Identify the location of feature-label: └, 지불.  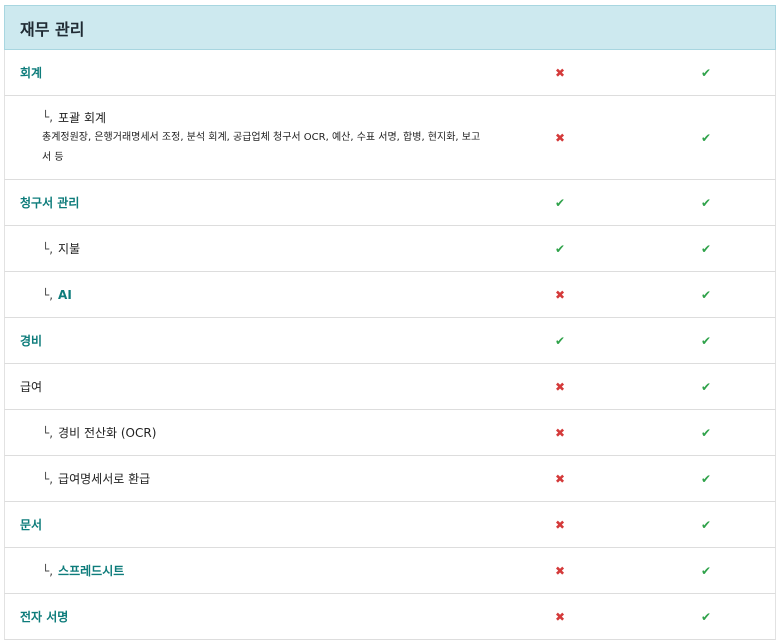
(61, 248).